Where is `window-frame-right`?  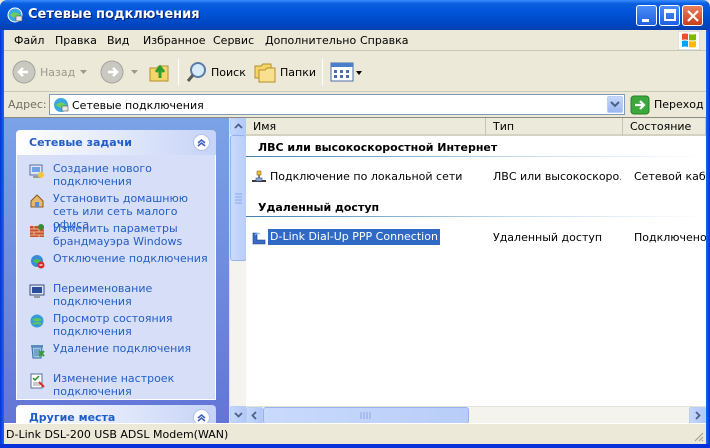 window-frame-right is located at coordinates (708, 239).